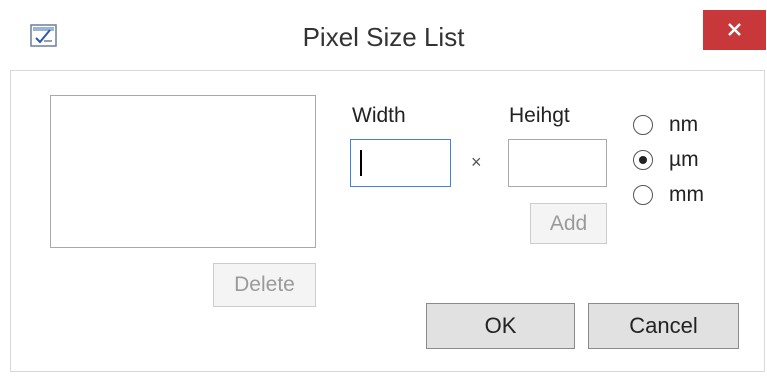  I want to click on width-label: Width, so click(379, 115).